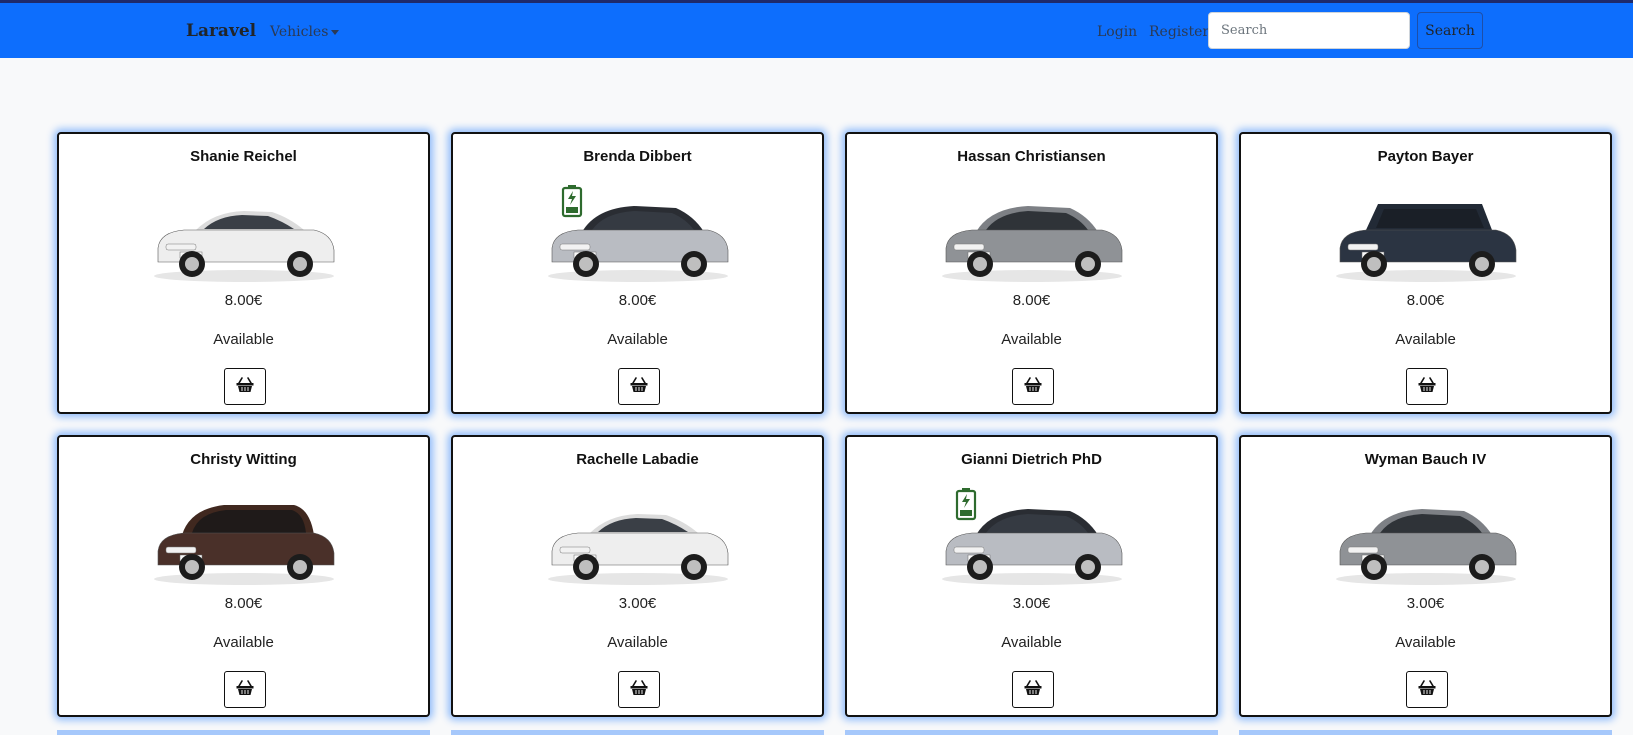  Describe the element at coordinates (1117, 32) in the screenshot. I see `login-link: Login` at that location.